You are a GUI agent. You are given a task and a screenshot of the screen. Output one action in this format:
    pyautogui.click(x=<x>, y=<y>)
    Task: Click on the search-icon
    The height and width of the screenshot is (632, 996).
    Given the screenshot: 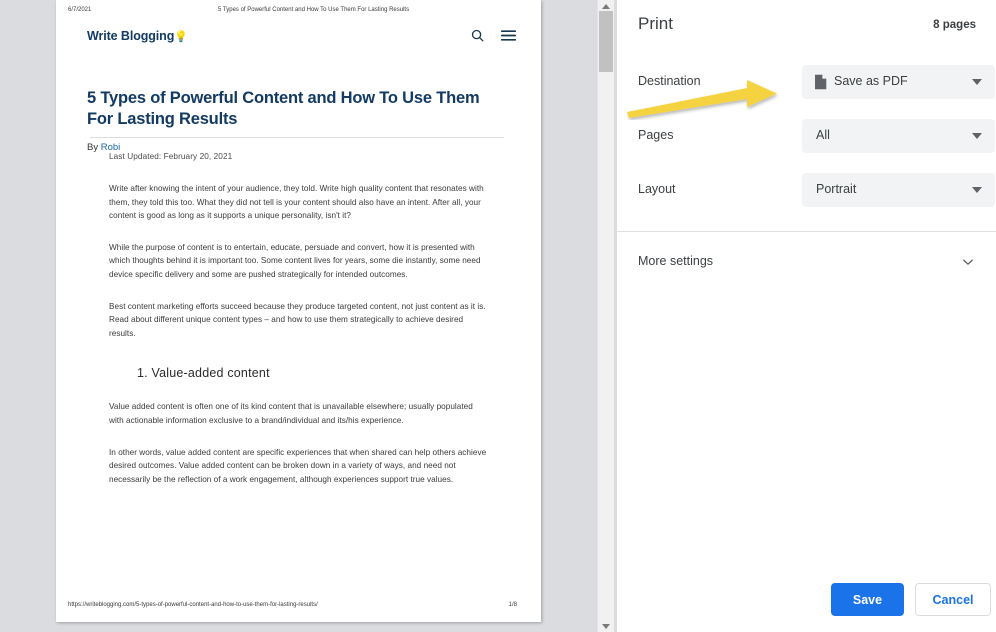 What is the action you would take?
    pyautogui.click(x=477, y=35)
    